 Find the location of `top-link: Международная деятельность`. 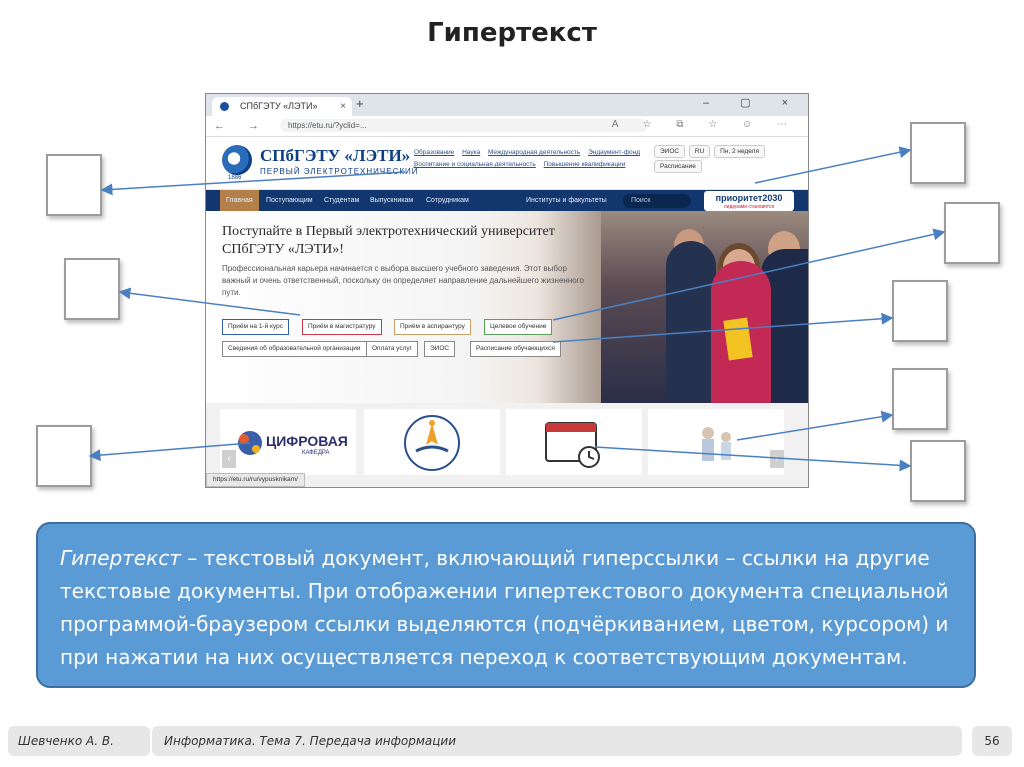

top-link: Международная деятельность is located at coordinates (534, 152).